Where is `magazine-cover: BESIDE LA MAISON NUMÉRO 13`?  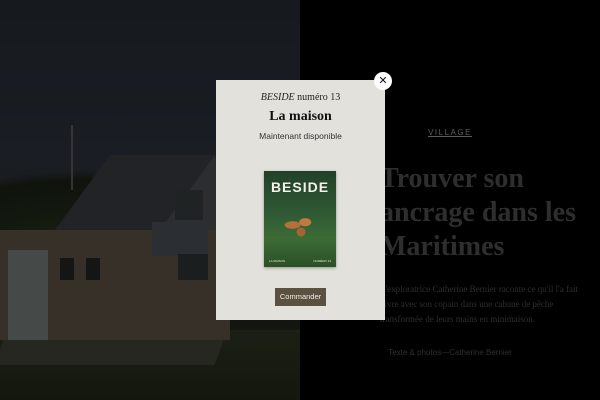
magazine-cover: BESIDE LA MAISON NUMÉRO 13 is located at coordinates (300, 219).